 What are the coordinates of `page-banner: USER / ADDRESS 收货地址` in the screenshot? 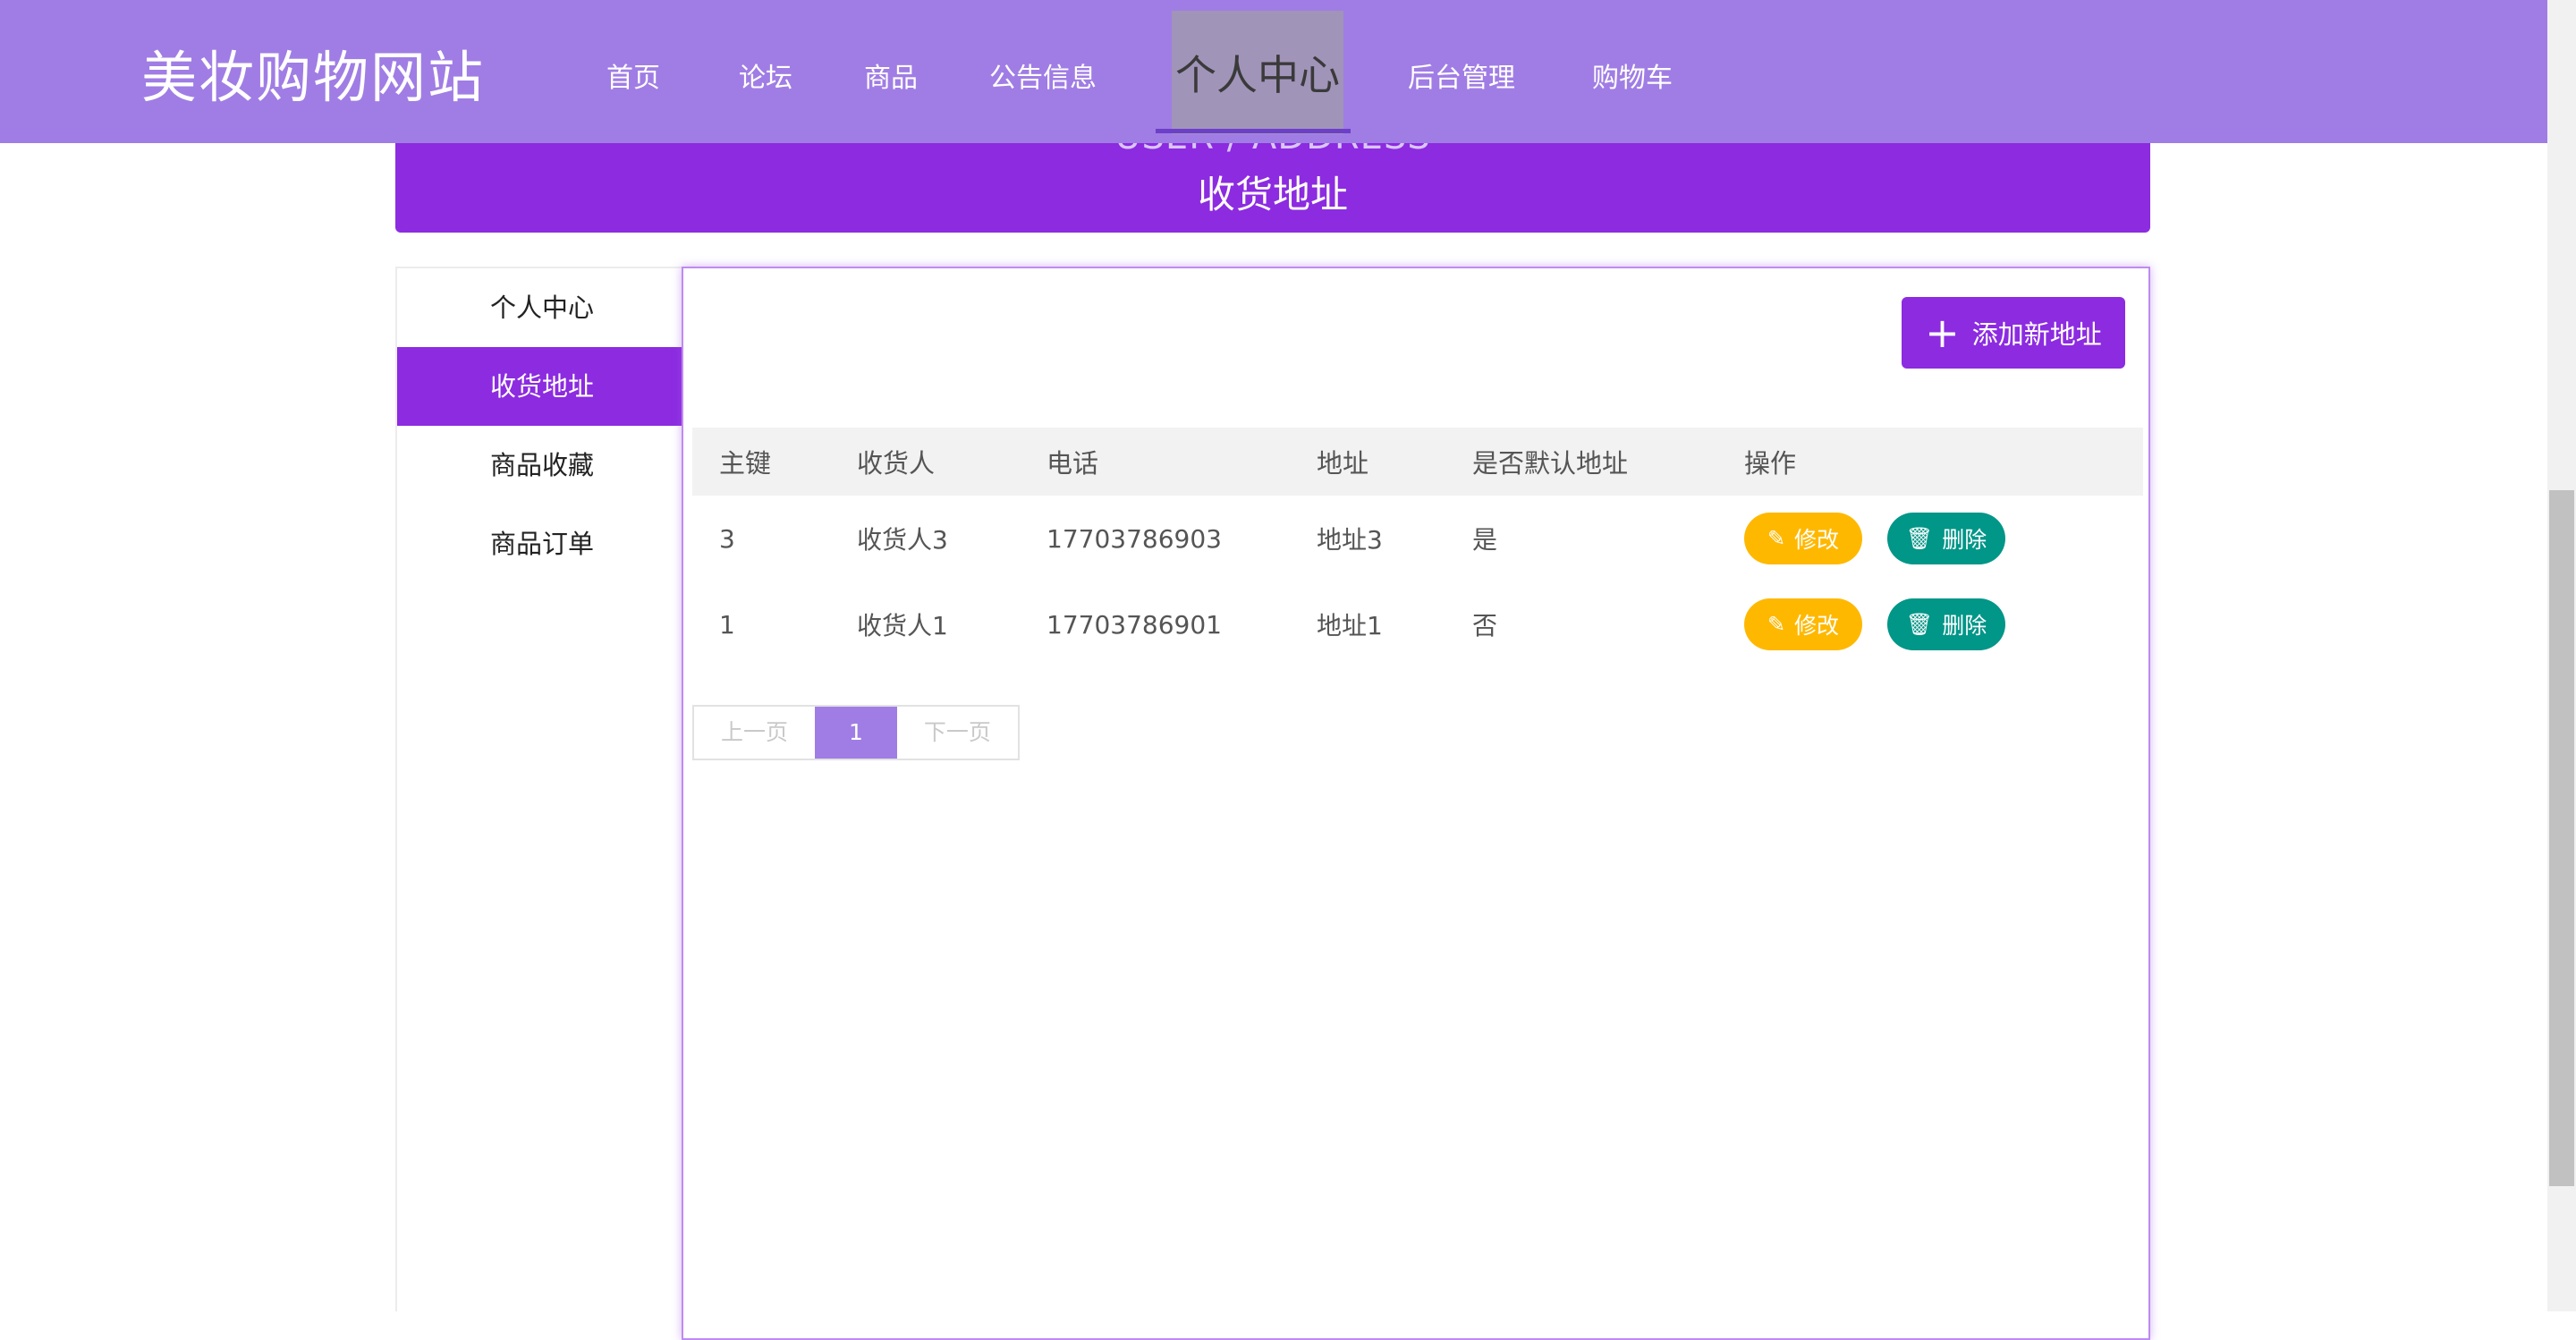 It's located at (1272, 188).